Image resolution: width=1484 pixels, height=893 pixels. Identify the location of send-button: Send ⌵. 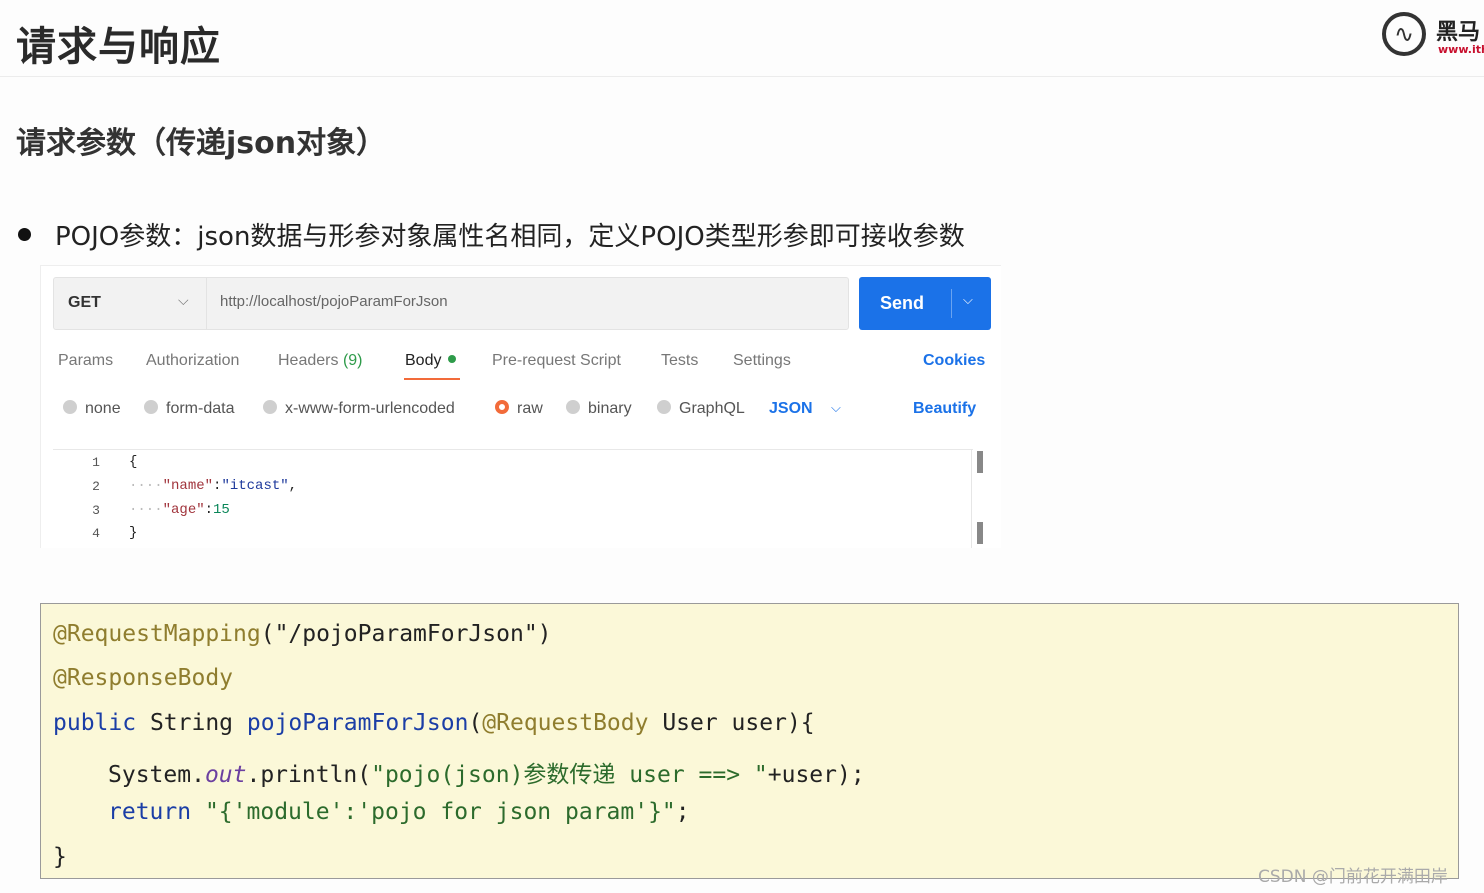
(925, 303).